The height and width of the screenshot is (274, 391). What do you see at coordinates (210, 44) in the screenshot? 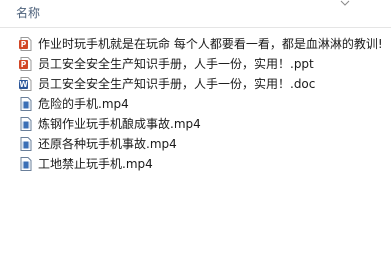
I see `file-name: 作业时玩手机就是在玩命 每个人都要看一看，都是血淋淋的教训!` at bounding box center [210, 44].